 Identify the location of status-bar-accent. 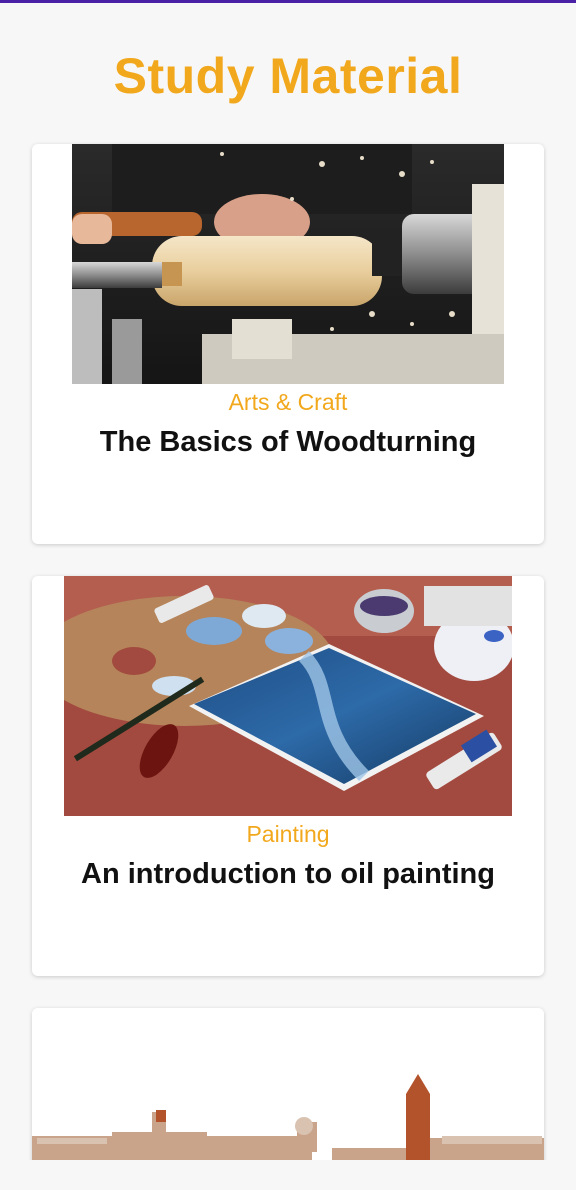
(288, 1).